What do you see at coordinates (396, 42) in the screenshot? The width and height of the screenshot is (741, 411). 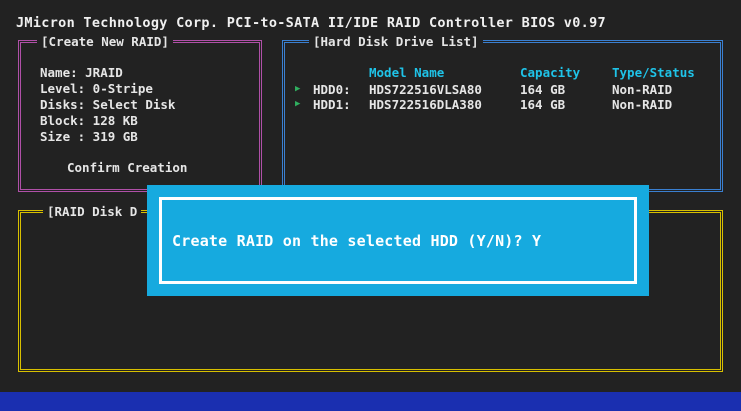 I see `hdd-list-panel-title: [Hard Disk Drive List]` at bounding box center [396, 42].